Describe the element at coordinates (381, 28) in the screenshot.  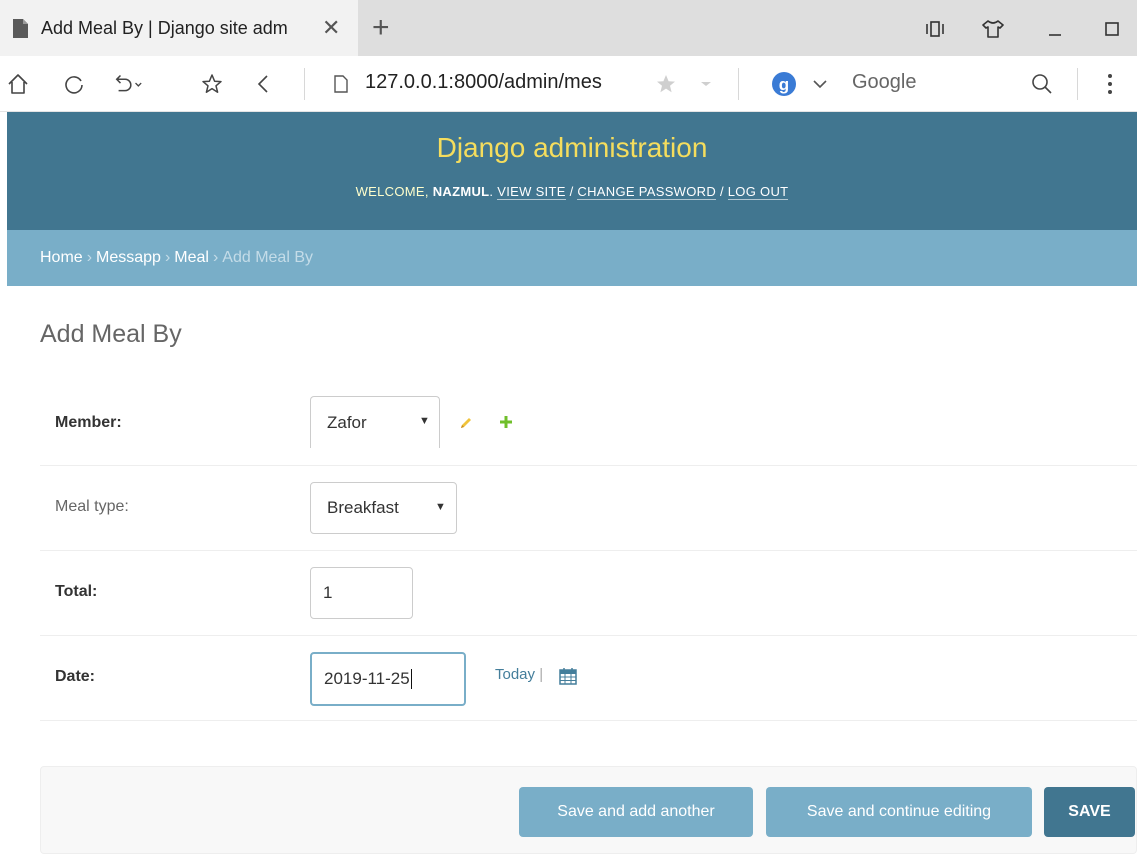
I see `new-tab-icon: +` at that location.